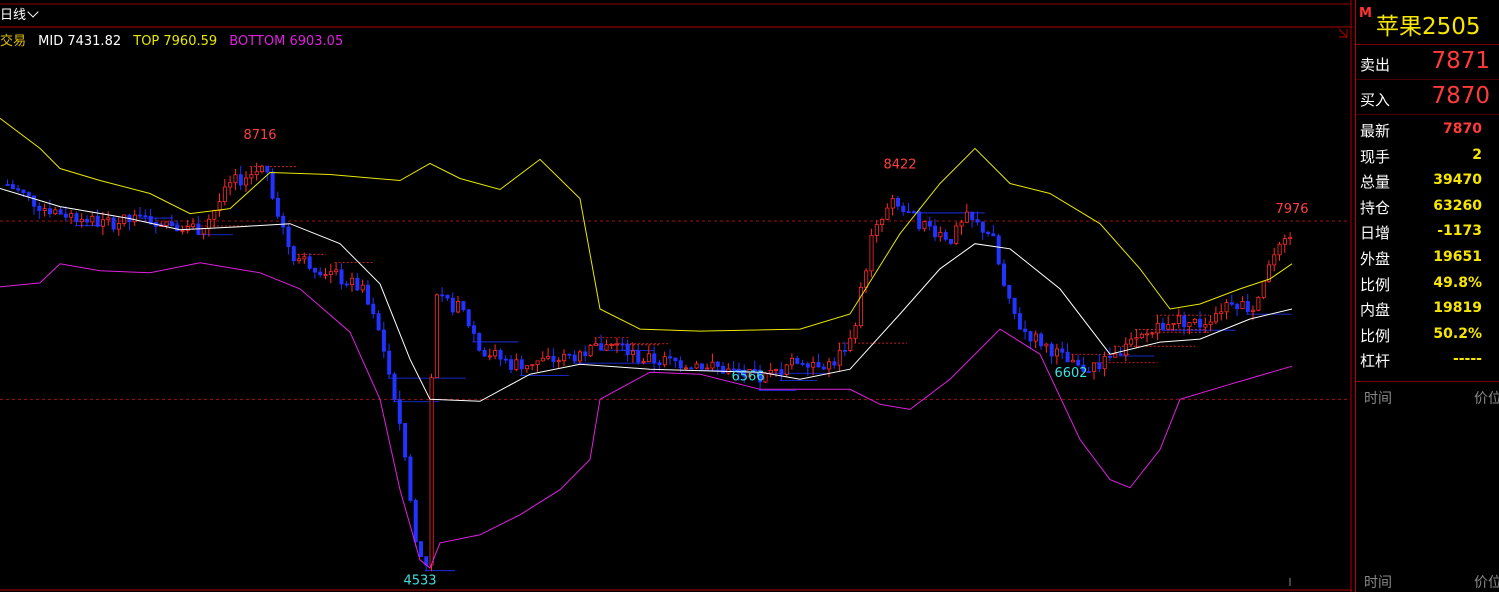 The image size is (1499, 592). What do you see at coordinates (13, 41) in the screenshot?
I see `legend-indicator-name: 交易` at bounding box center [13, 41].